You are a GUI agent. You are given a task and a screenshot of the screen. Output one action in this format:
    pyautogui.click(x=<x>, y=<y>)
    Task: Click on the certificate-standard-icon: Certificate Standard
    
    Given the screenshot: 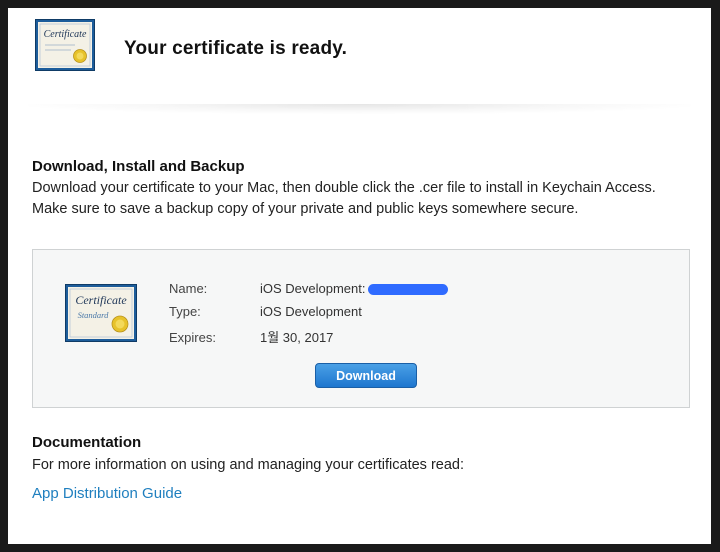 What is the action you would take?
    pyautogui.click(x=101, y=313)
    